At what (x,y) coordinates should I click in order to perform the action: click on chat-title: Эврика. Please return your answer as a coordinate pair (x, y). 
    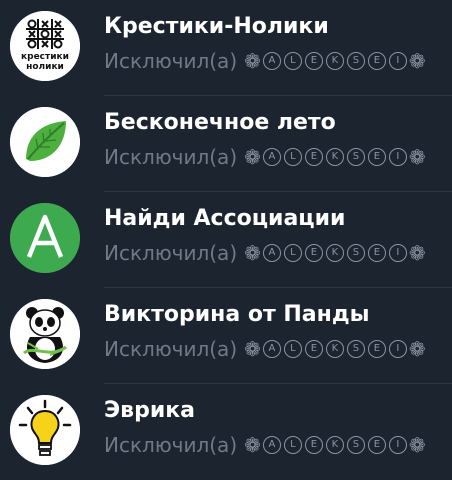
    Looking at the image, I should click on (150, 410).